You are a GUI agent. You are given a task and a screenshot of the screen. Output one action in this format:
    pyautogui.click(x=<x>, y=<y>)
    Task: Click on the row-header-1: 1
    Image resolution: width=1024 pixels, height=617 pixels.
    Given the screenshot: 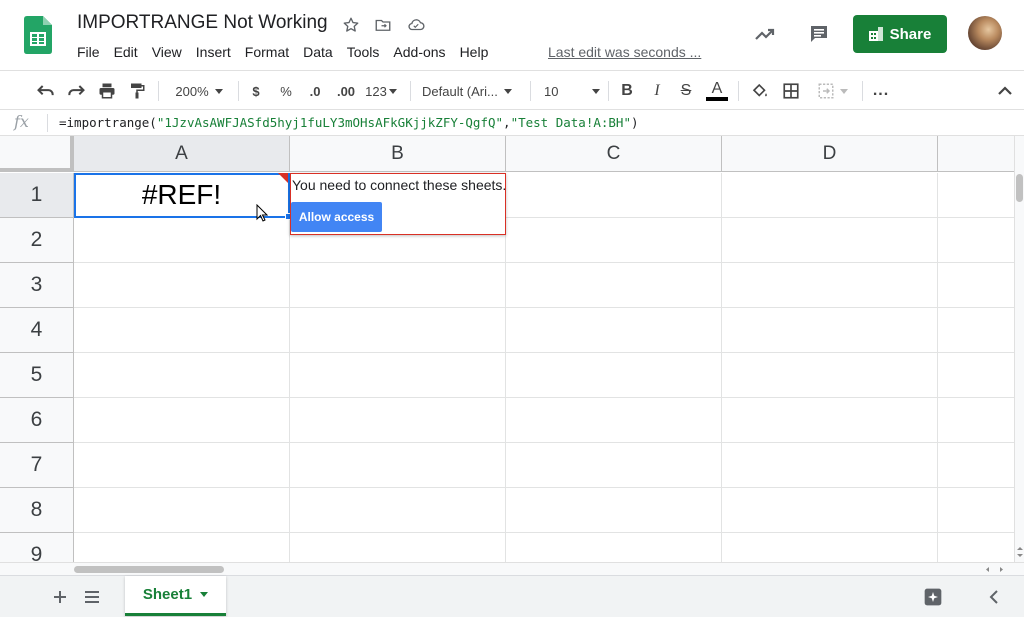 What is the action you would take?
    pyautogui.click(x=37, y=195)
    